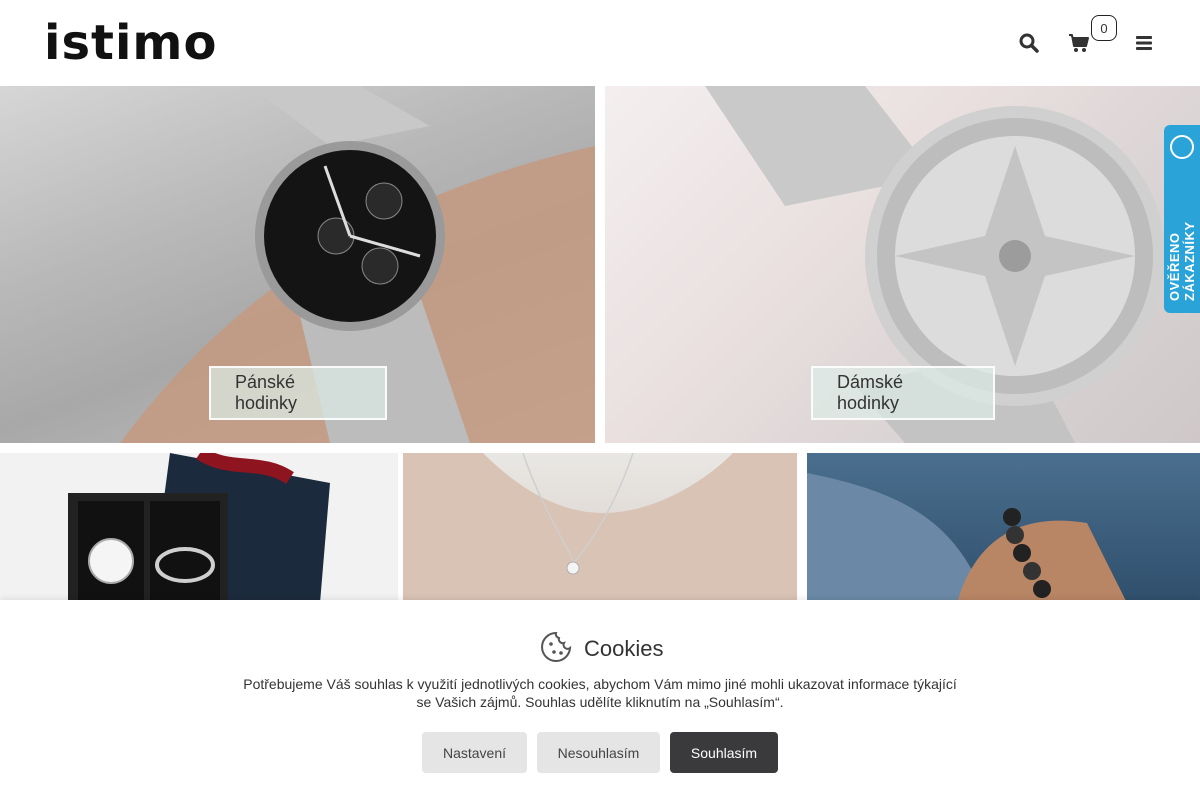 This screenshot has width=1200, height=800. What do you see at coordinates (1182, 147) in the screenshot?
I see `seal-icon` at bounding box center [1182, 147].